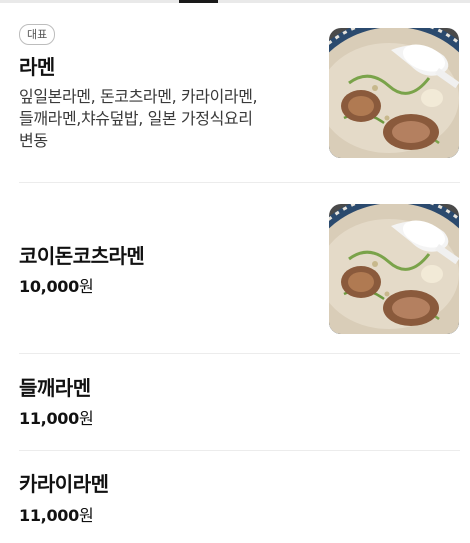 Image resolution: width=470 pixels, height=543 pixels. What do you see at coordinates (64, 484) in the screenshot?
I see `menu-item-name: 카라이라멘` at bounding box center [64, 484].